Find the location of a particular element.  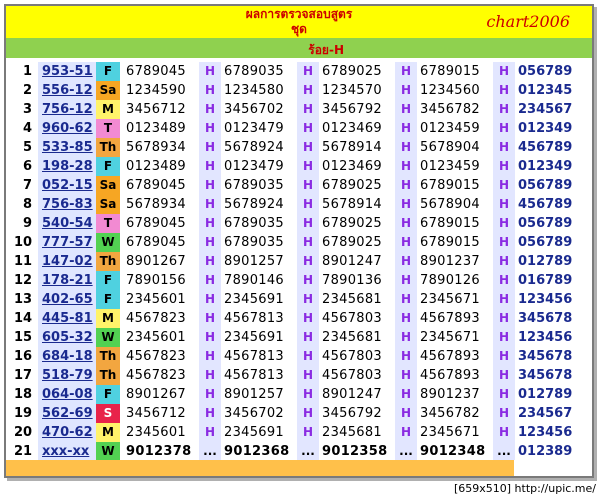

result-digits: 456789 is located at coordinates (545, 147).